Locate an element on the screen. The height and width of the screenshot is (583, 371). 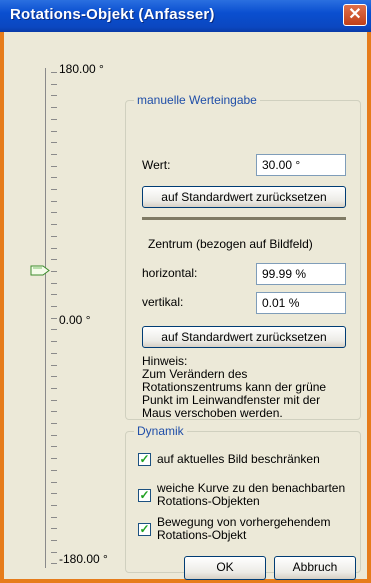
option-label-line: auf aktuelles Bild beschränken is located at coordinates (238, 459).